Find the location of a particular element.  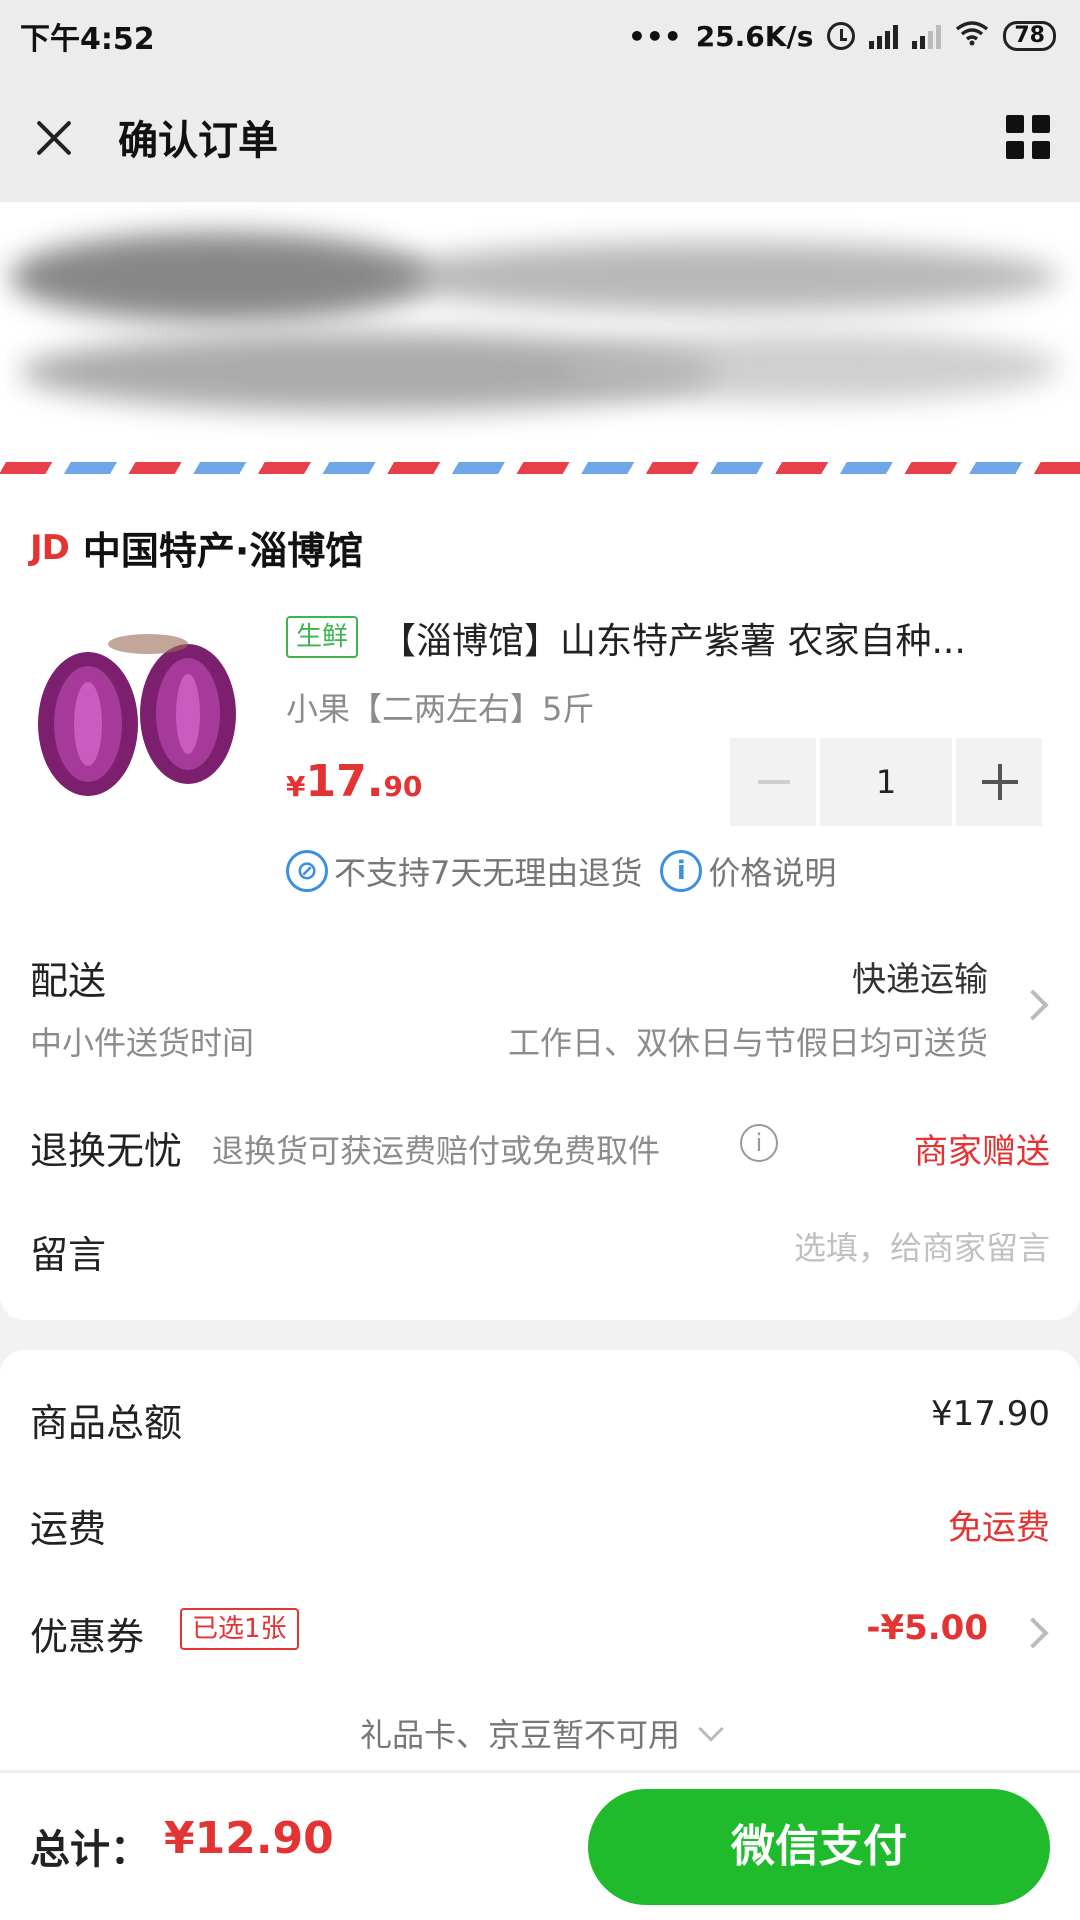

price-decimal: 90 is located at coordinates (403, 786).